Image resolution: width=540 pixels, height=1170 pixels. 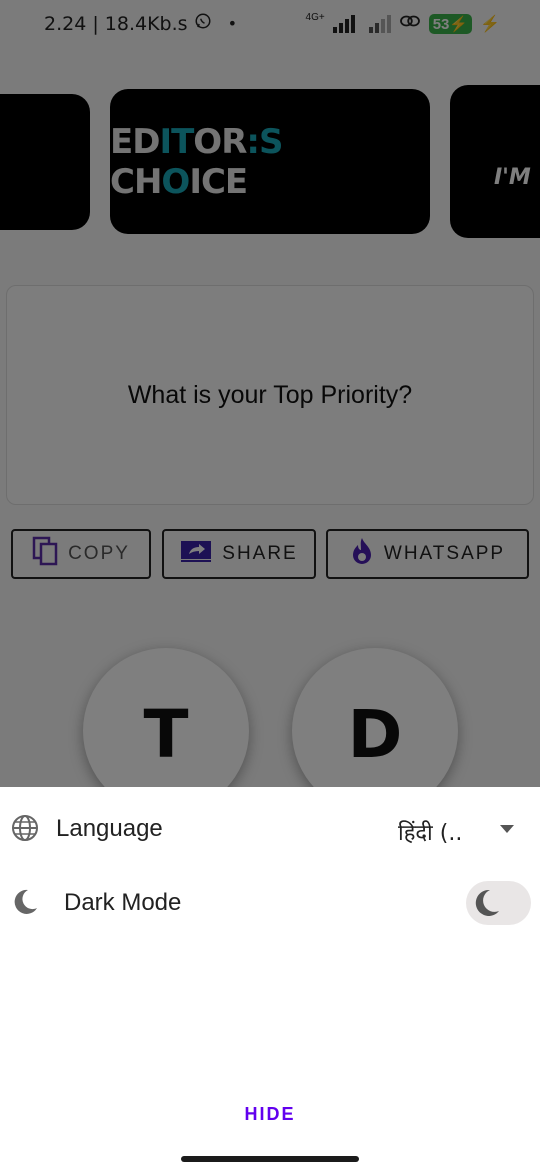 What do you see at coordinates (507, 829) in the screenshot?
I see `dropdown-arrow-icon` at bounding box center [507, 829].